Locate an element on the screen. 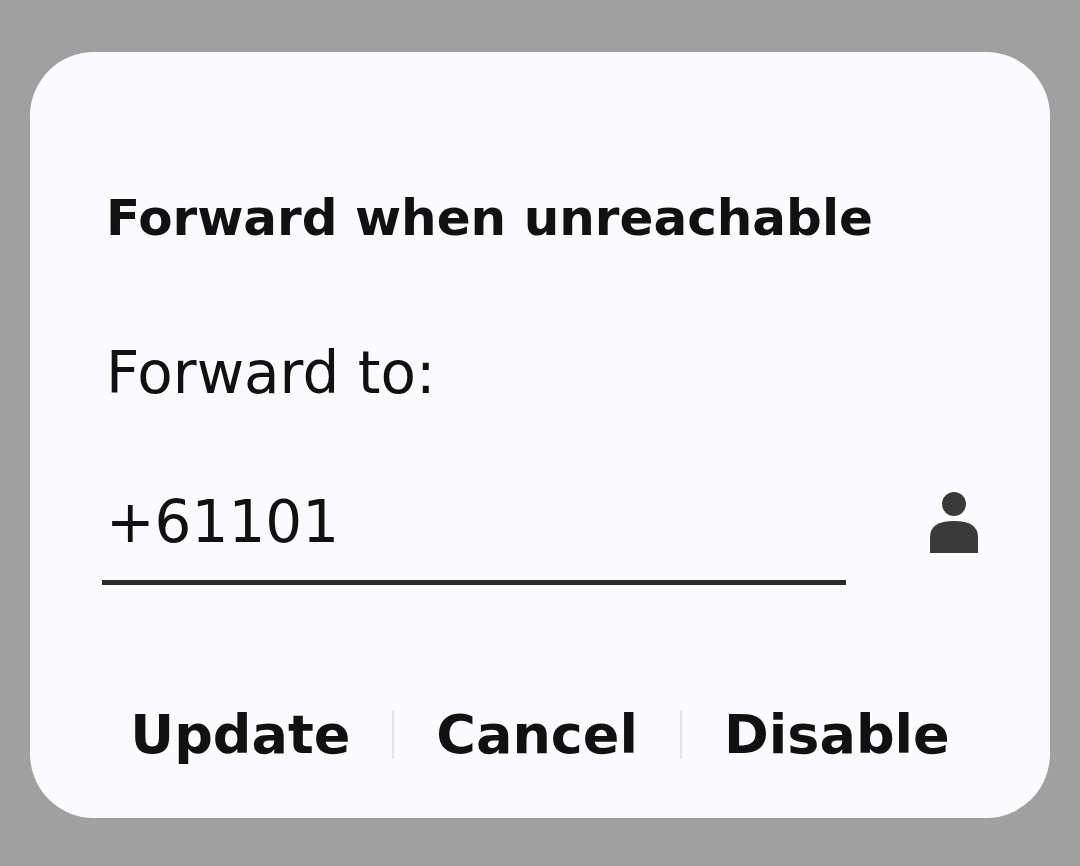  dialog-title: Forward when unreachable is located at coordinates (490, 218).